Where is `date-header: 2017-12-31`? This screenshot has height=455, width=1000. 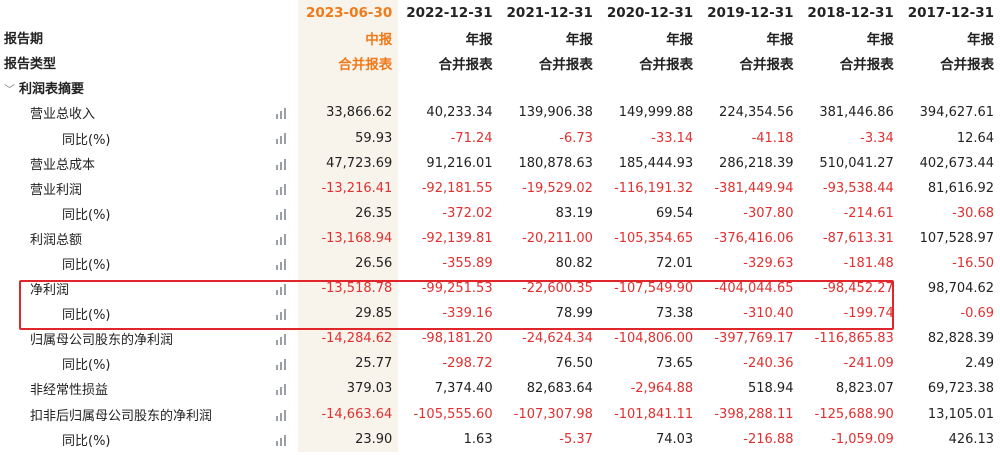 date-header: 2017-12-31 is located at coordinates (950, 12).